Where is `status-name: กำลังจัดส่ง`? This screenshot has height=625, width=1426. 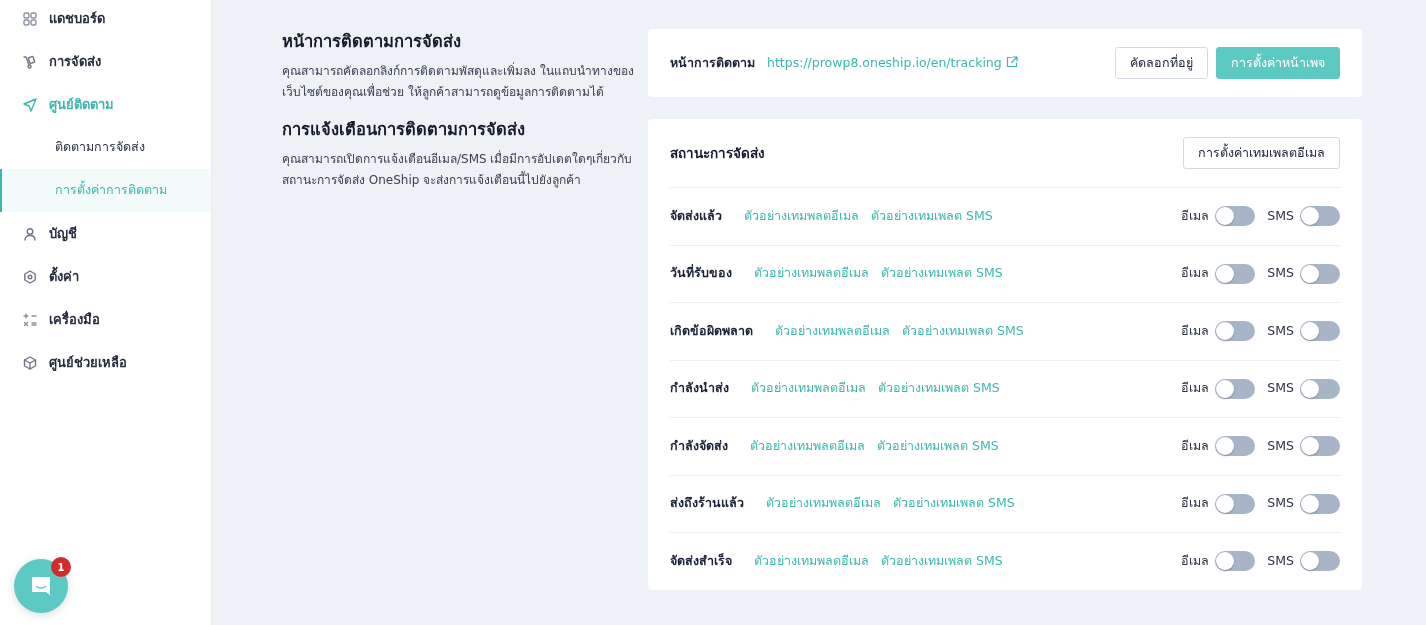
status-name: กำลังจัดส่ง is located at coordinates (699, 445).